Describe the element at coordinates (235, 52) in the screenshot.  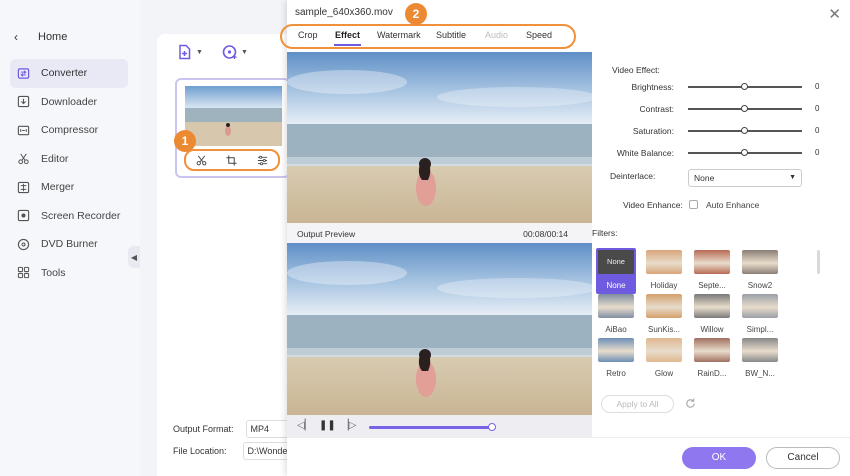
I see `load-dvd-button: ▼` at that location.